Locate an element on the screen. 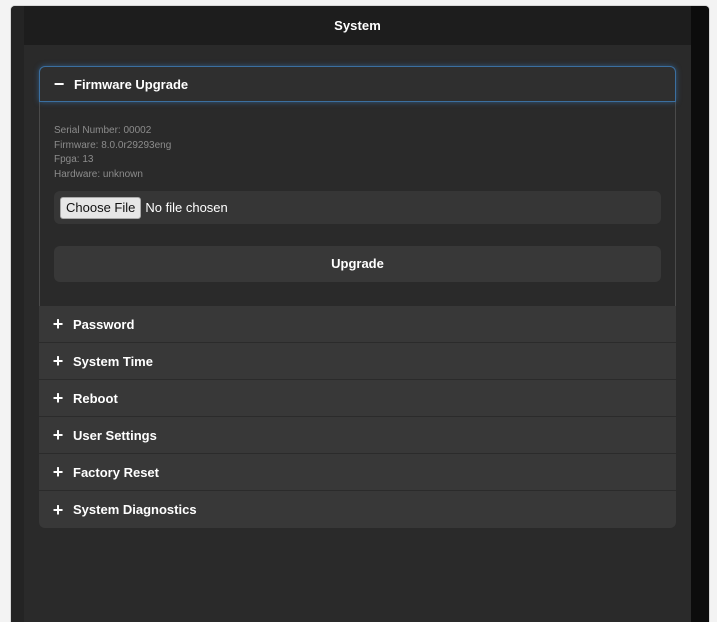 The image size is (717, 622). reboot-label: Reboot is located at coordinates (95, 398).